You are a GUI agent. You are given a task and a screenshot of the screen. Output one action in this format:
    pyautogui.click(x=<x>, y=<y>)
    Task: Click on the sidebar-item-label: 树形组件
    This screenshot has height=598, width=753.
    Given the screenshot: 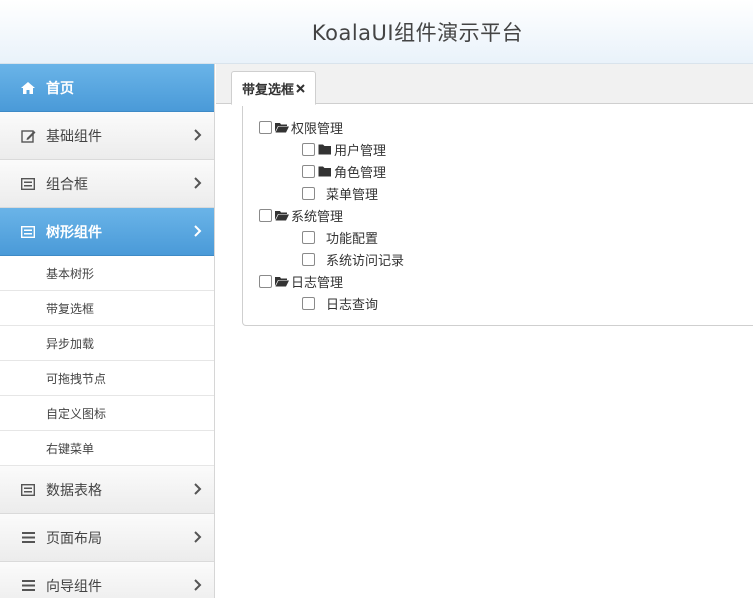 What is the action you would take?
    pyautogui.click(x=74, y=232)
    